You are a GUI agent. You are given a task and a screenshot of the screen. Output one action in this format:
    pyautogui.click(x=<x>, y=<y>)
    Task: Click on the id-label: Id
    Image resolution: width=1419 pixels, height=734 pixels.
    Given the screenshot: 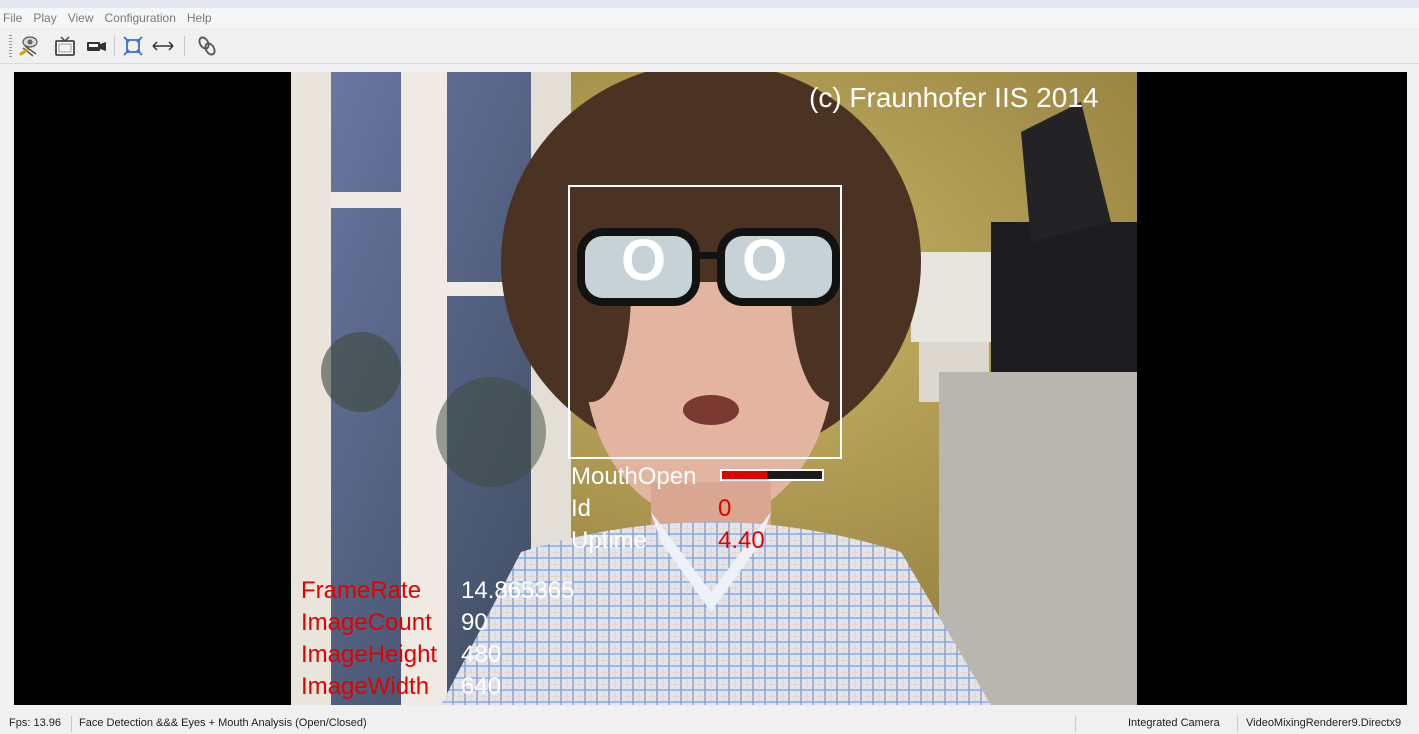 What is the action you would take?
    pyautogui.click(x=581, y=508)
    